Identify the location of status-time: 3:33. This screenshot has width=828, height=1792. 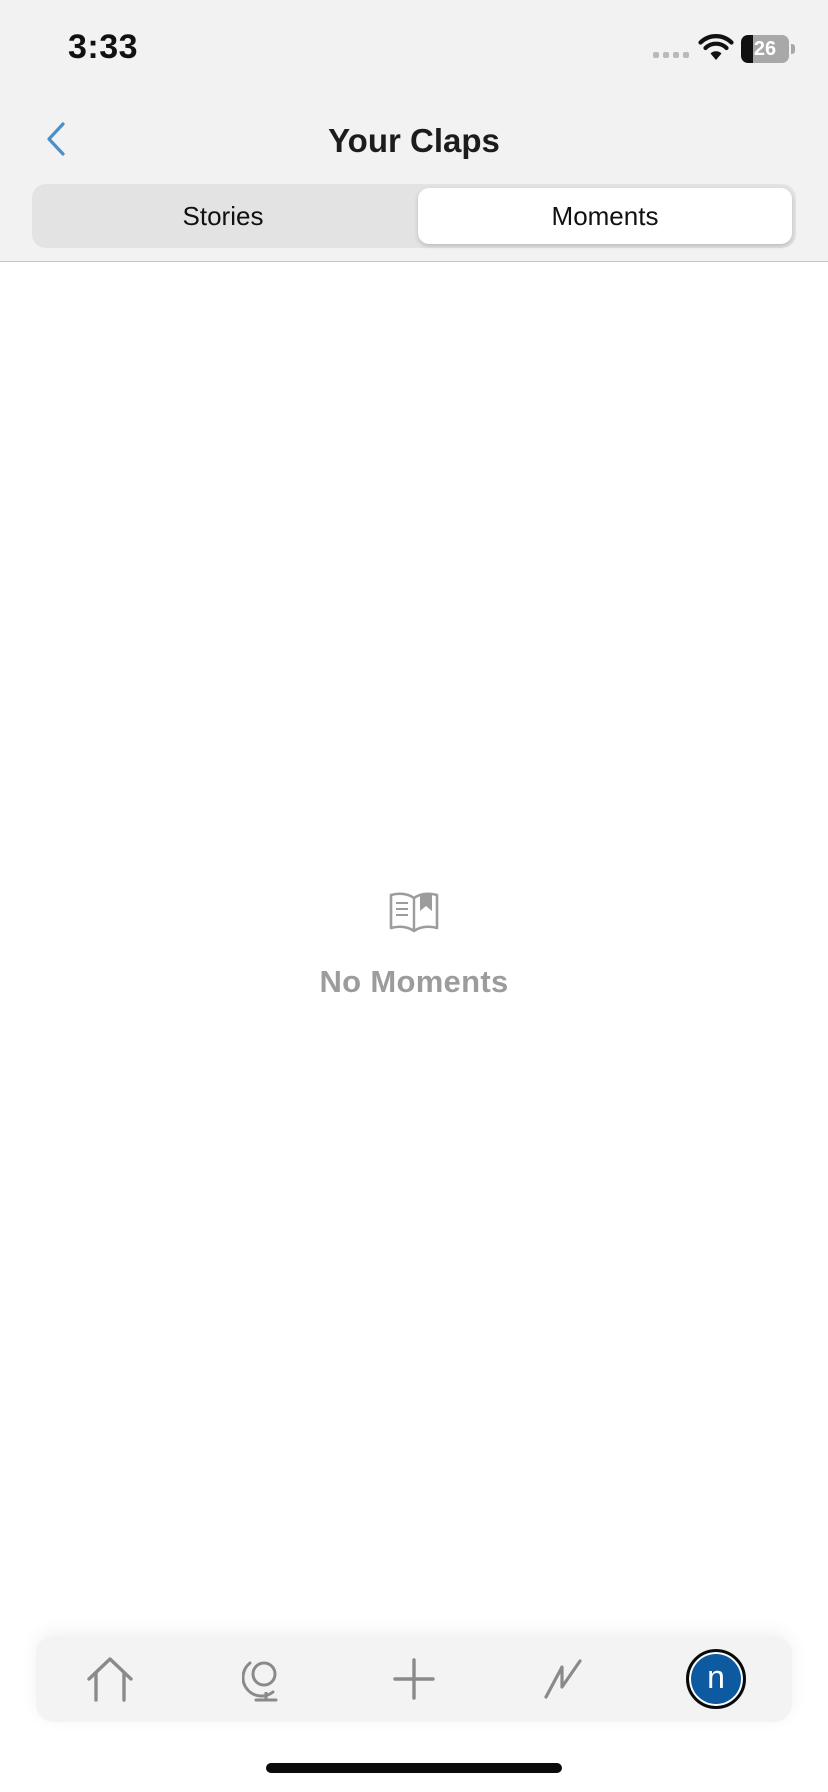
(103, 47).